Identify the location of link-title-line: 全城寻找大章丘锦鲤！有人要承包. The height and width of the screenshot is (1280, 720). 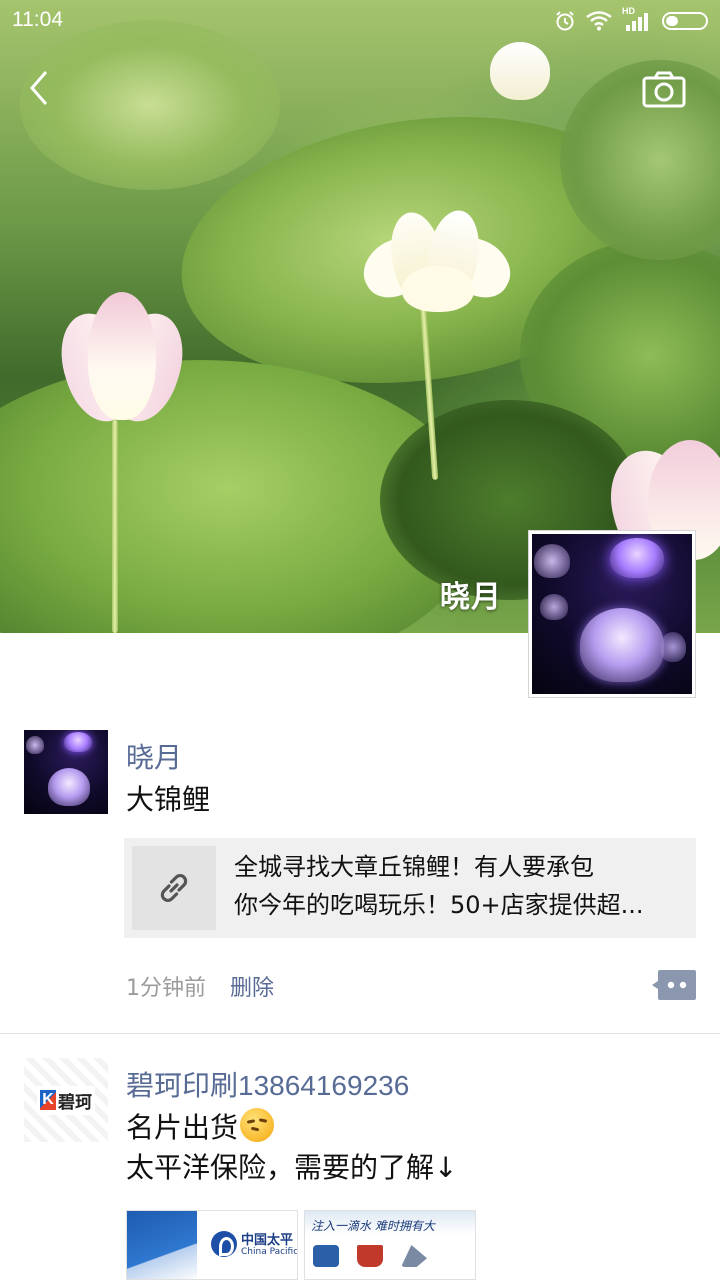
(414, 867).